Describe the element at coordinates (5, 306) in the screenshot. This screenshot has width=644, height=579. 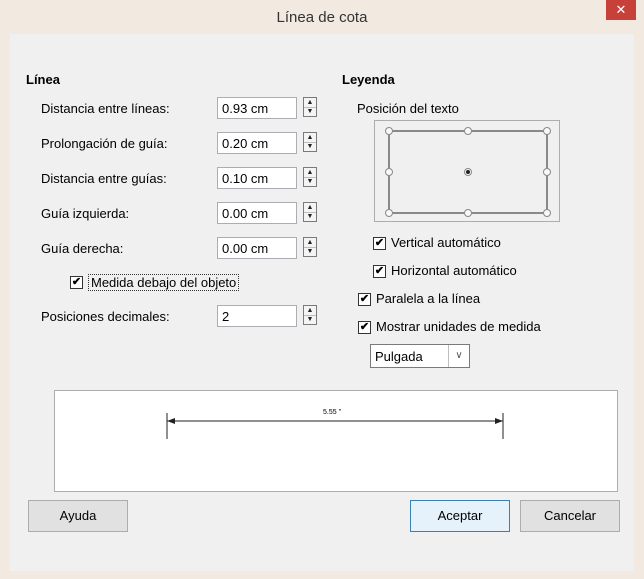
I see `window-frame` at that location.